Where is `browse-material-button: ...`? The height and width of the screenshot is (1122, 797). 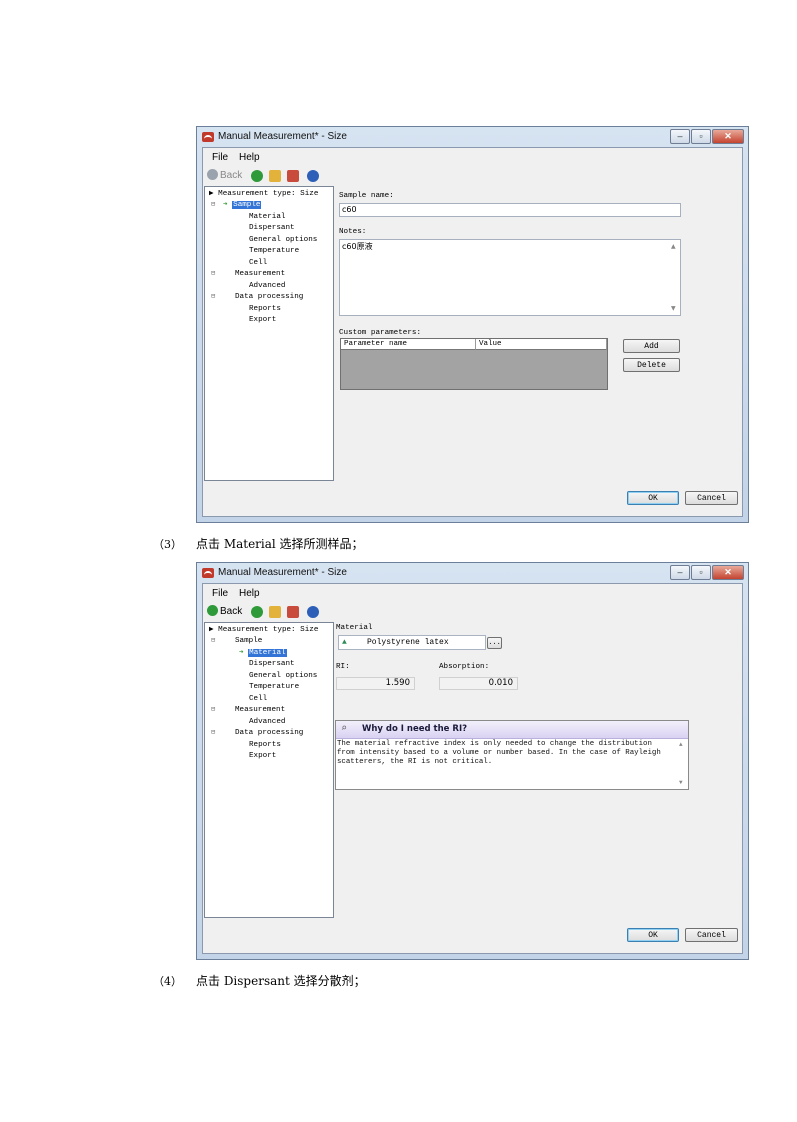 browse-material-button: ... is located at coordinates (494, 643).